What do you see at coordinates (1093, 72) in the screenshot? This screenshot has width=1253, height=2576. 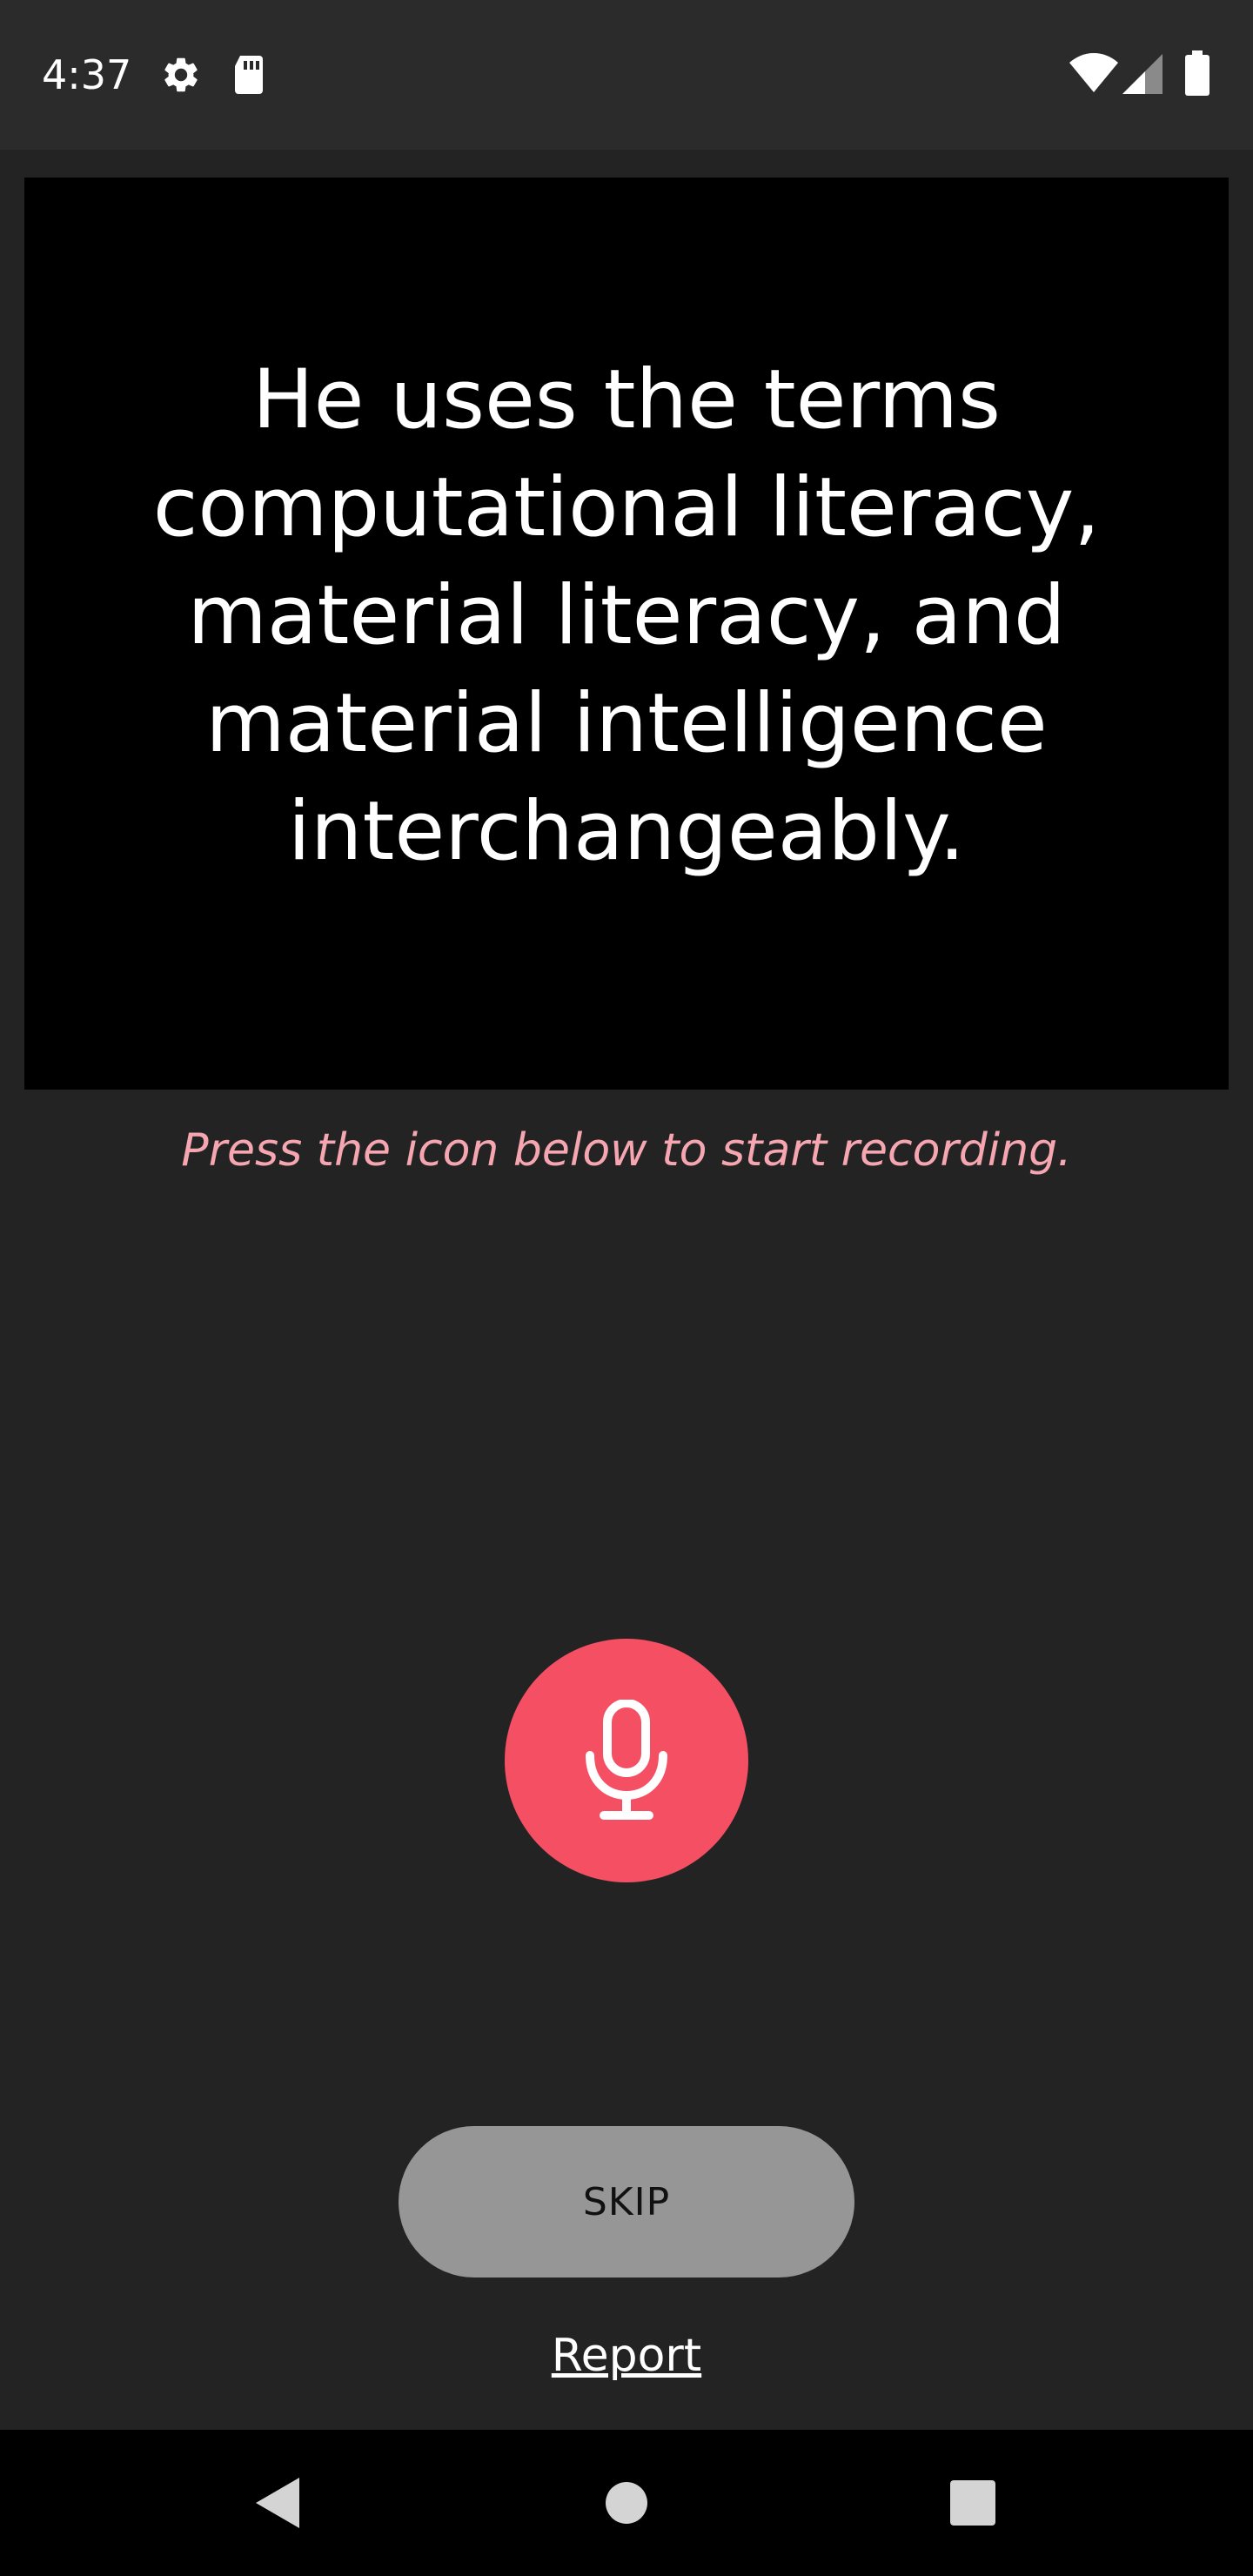 I see `wifi-icon` at bounding box center [1093, 72].